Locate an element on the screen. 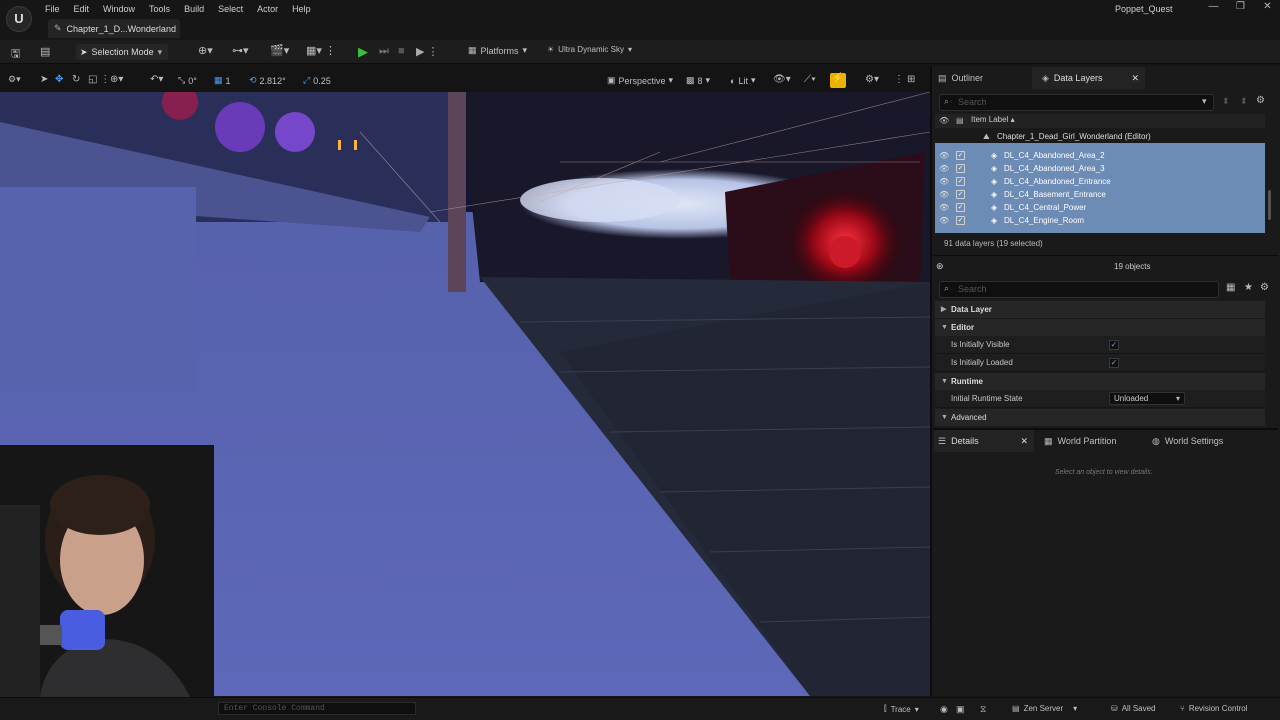  rotation-snap: ⤡ 0° is located at coordinates (187, 80).